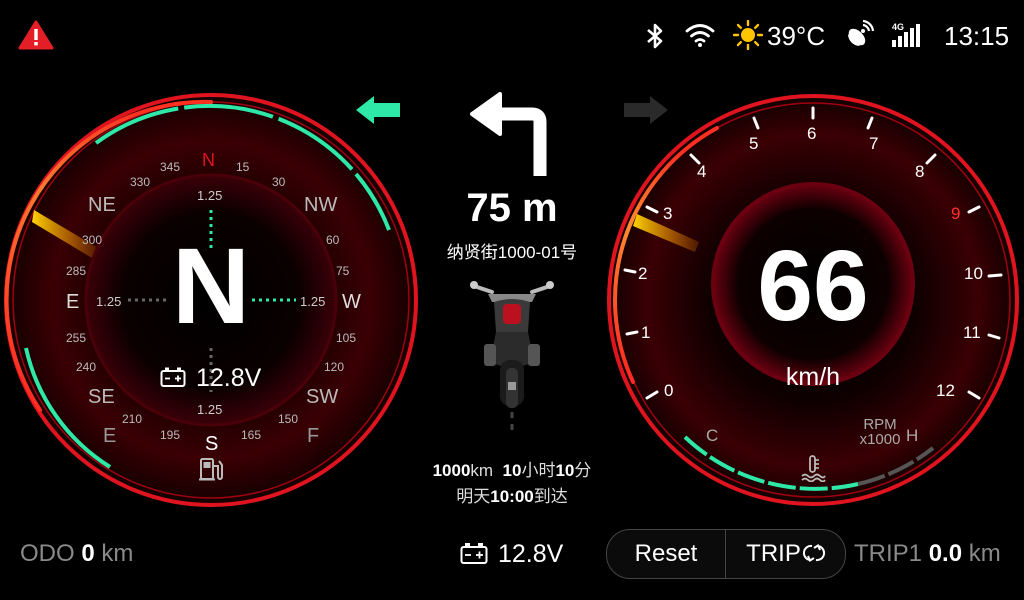 The height and width of the screenshot is (600, 1024). Describe the element at coordinates (208, 160) in the screenshot. I see `compass-north-marker: N` at that location.